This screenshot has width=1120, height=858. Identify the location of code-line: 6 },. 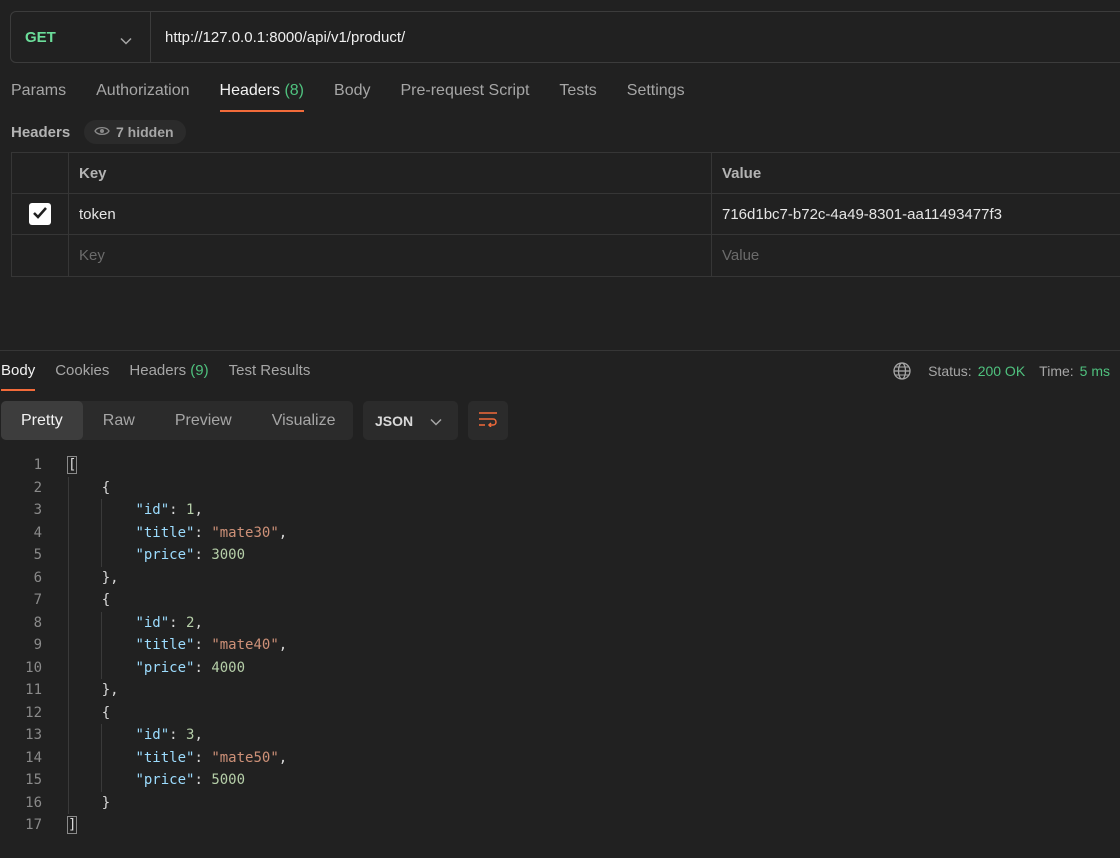
(560, 578).